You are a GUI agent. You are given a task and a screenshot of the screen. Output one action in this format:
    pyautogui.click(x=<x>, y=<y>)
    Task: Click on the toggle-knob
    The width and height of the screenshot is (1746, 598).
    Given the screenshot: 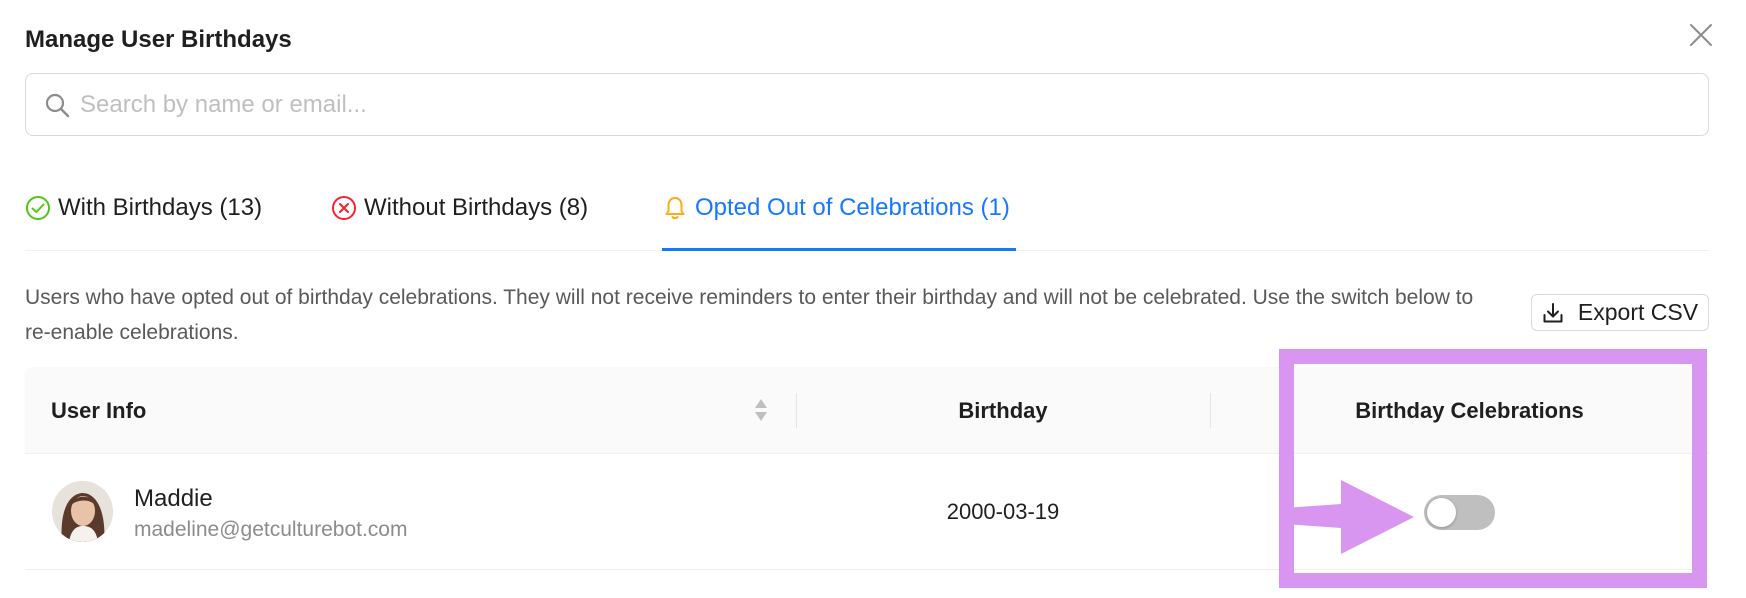 What is the action you would take?
    pyautogui.click(x=1441, y=512)
    